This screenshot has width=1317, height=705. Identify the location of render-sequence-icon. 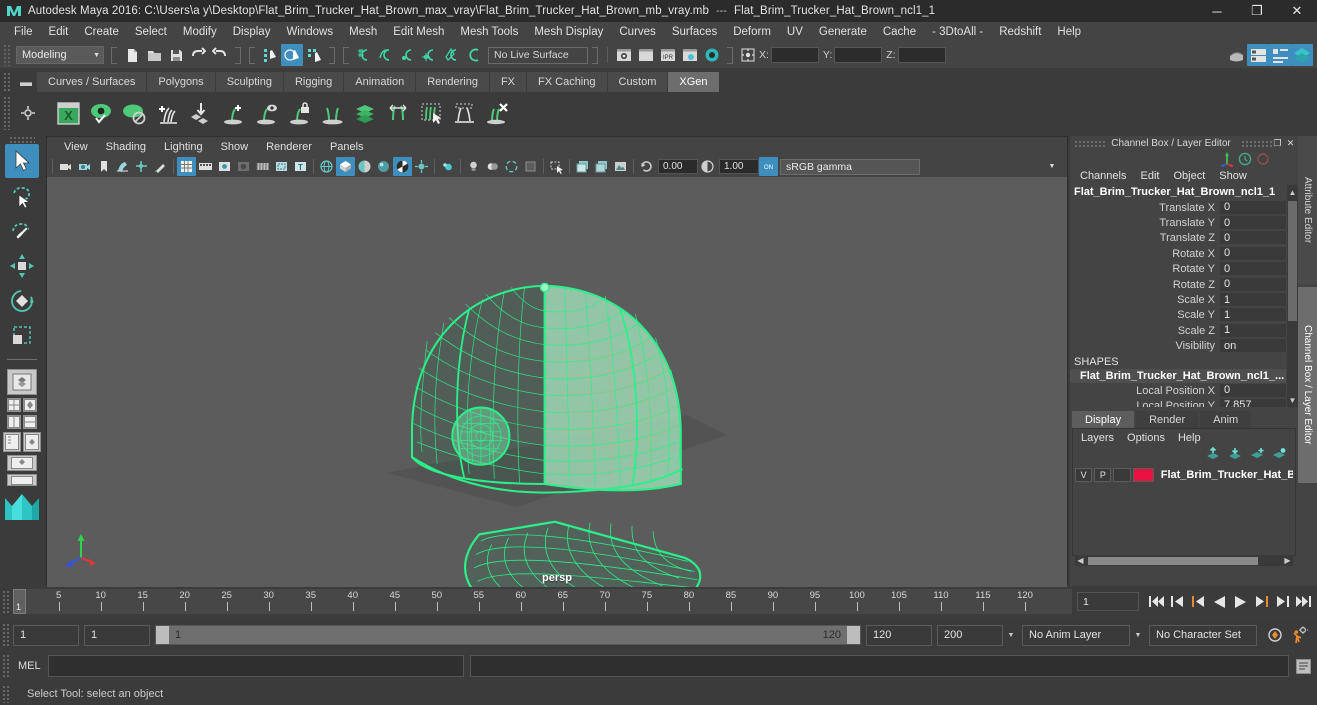
(646, 55).